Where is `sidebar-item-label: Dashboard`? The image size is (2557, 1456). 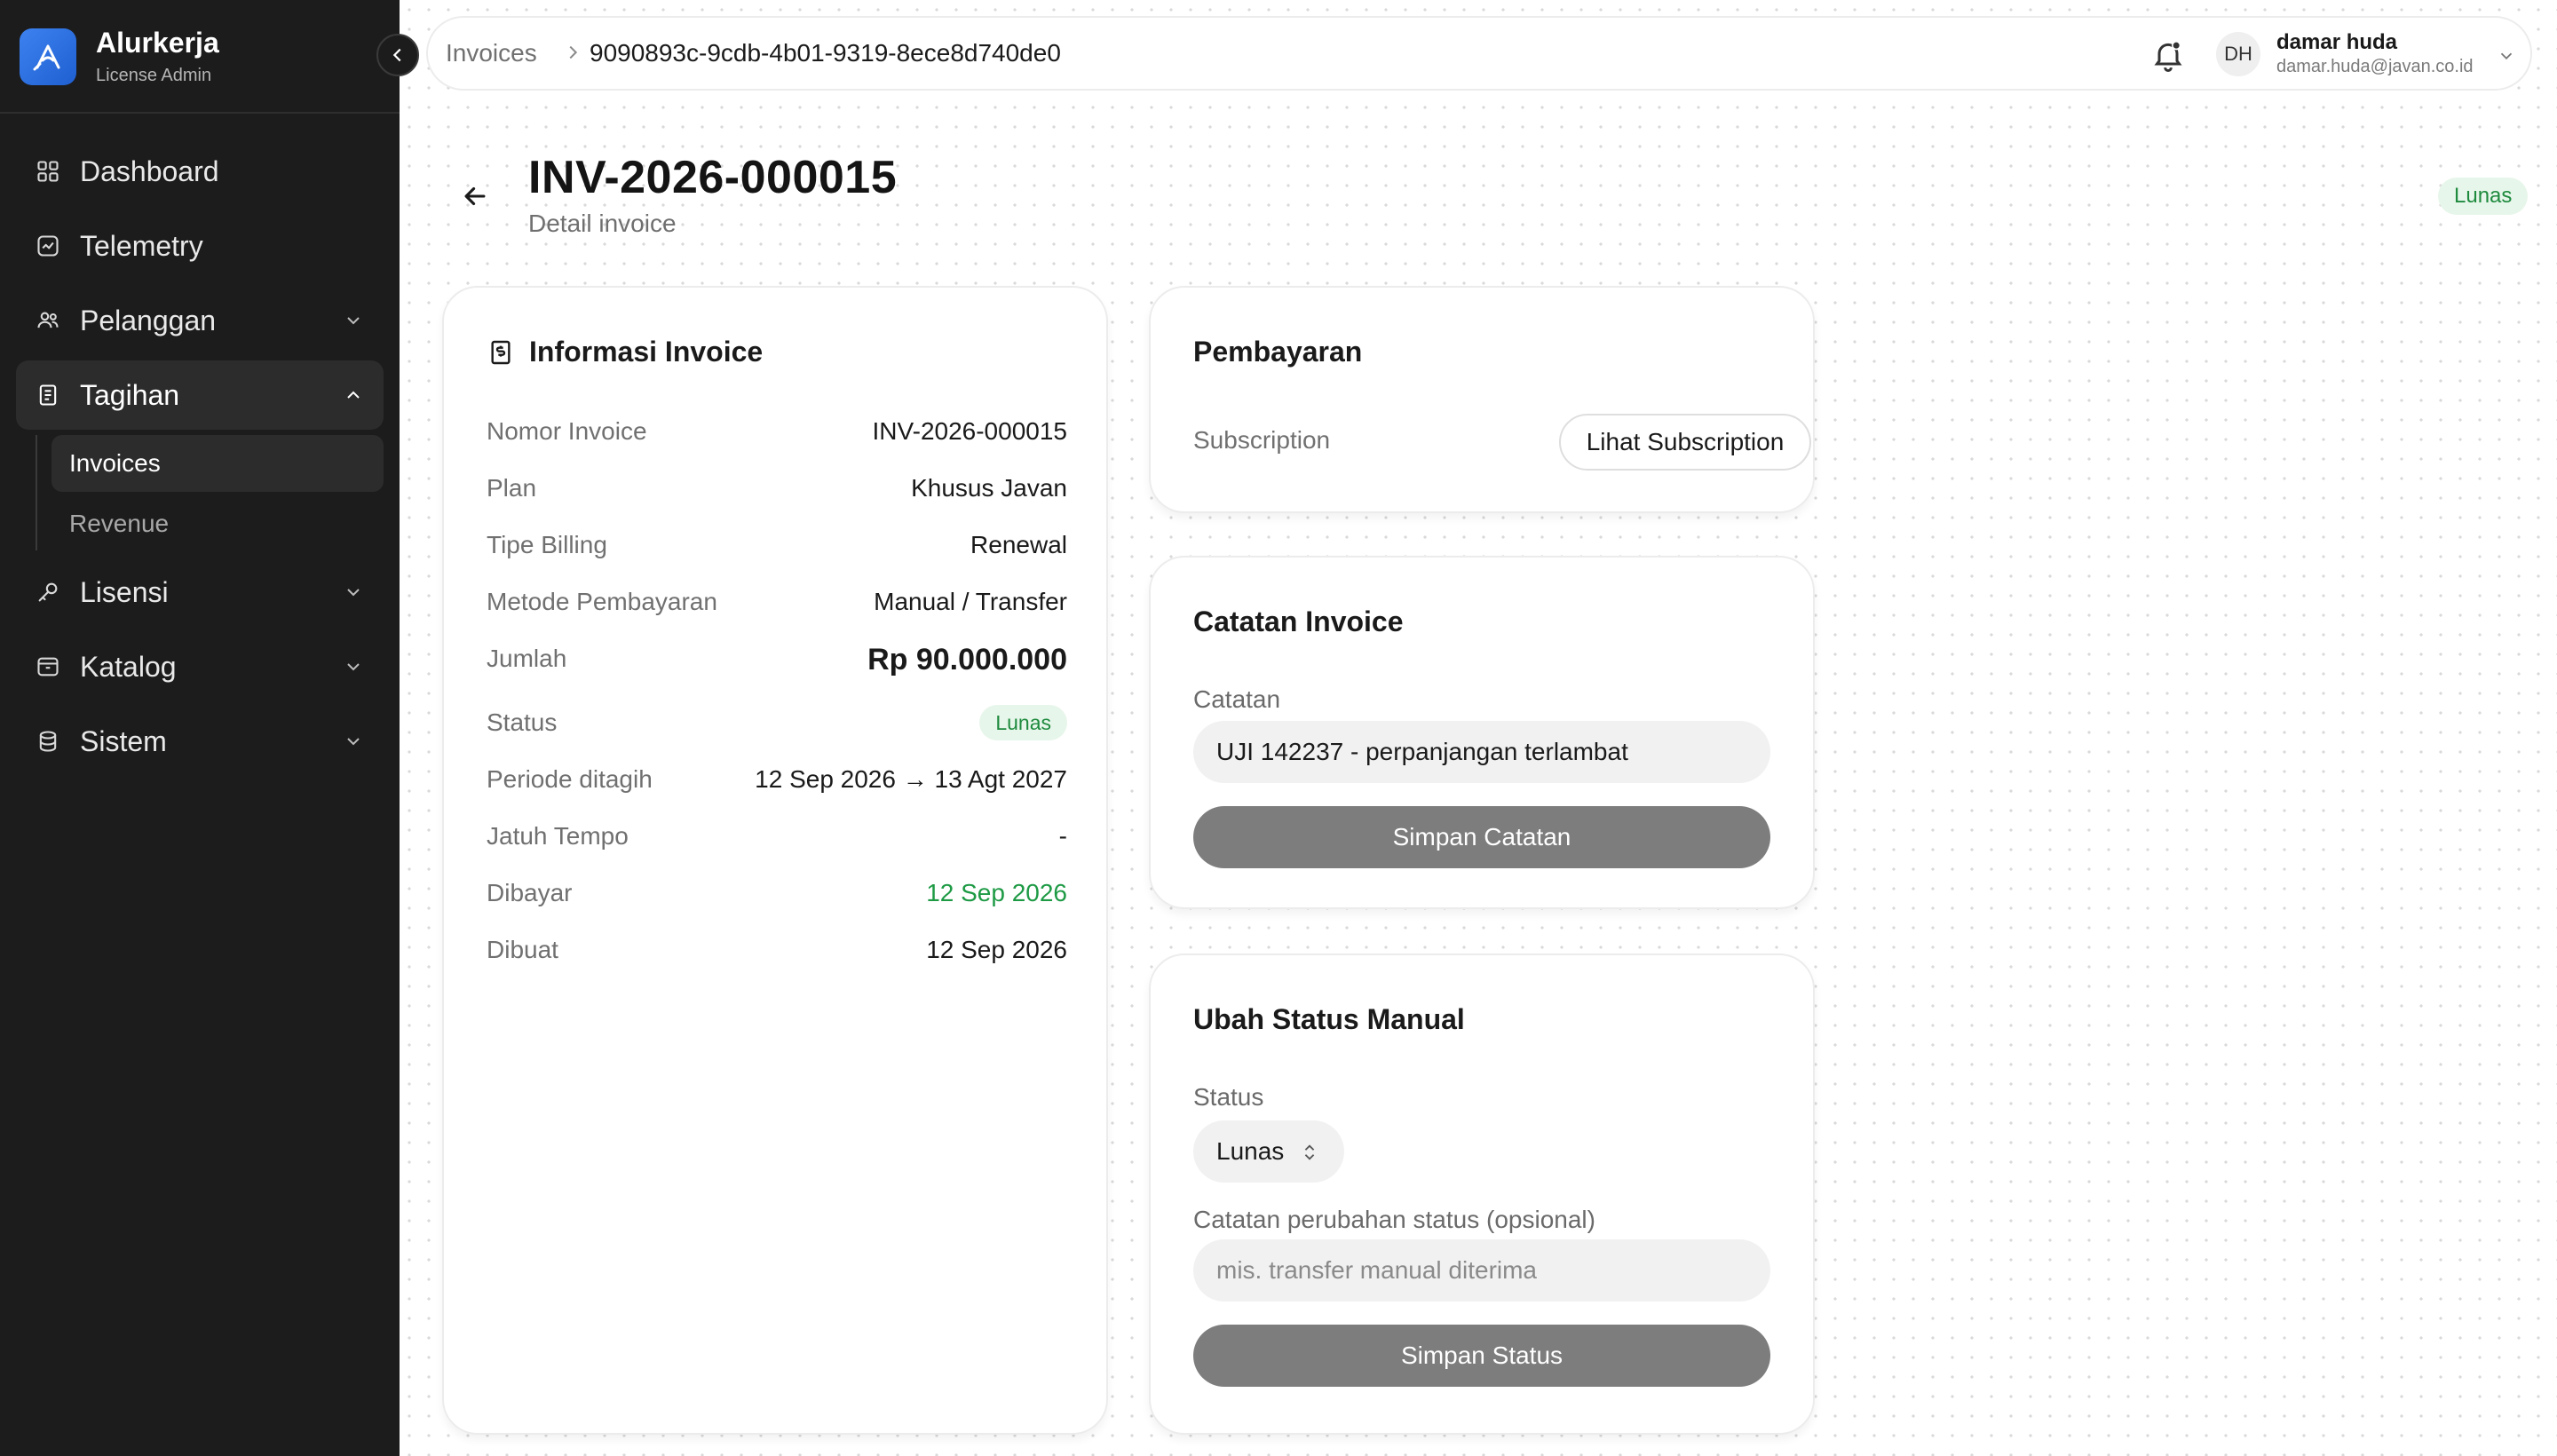 sidebar-item-label: Dashboard is located at coordinates (149, 170).